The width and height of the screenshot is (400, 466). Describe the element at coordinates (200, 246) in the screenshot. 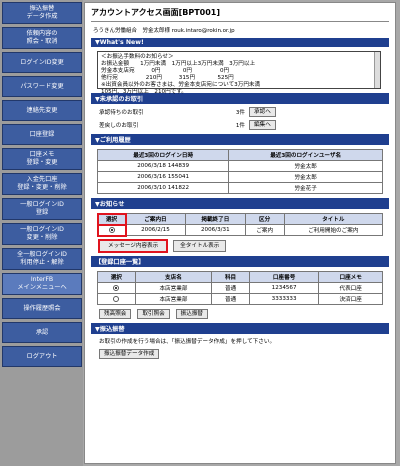

I see `show-all-titles-button: 全タイトル表示` at that location.